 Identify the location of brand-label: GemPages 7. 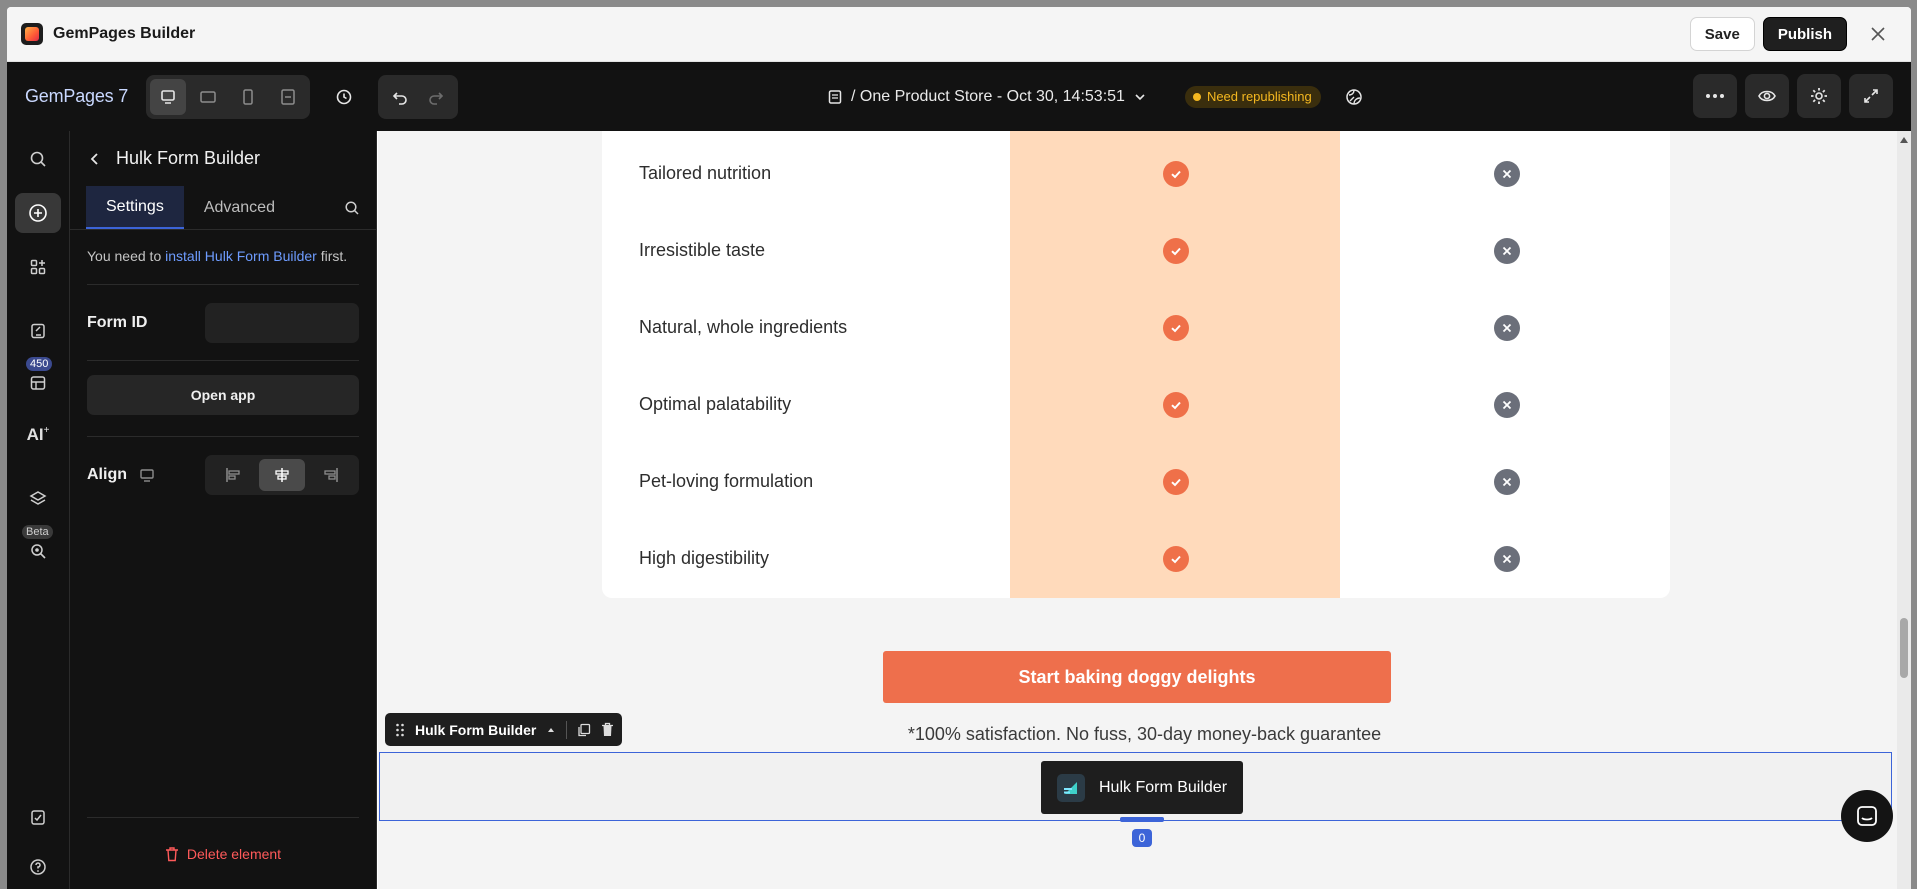
(77, 96).